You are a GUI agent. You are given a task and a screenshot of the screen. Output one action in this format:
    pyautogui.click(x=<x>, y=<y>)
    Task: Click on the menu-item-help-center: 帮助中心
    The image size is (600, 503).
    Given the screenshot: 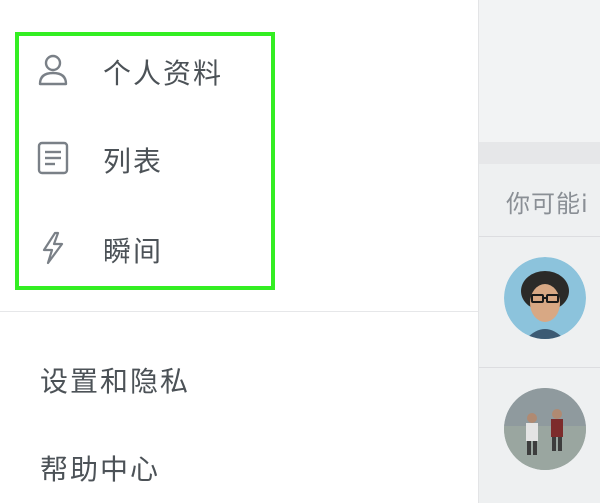 What is the action you would take?
    pyautogui.click(x=239, y=468)
    